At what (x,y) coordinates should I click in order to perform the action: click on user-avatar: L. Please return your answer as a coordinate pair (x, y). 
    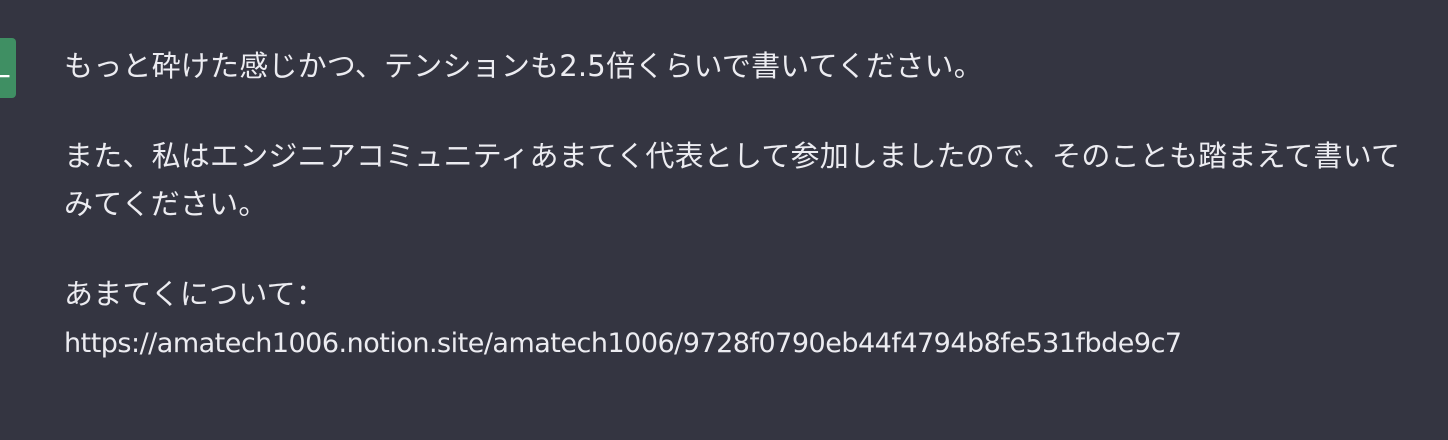
    Looking at the image, I should click on (8, 68).